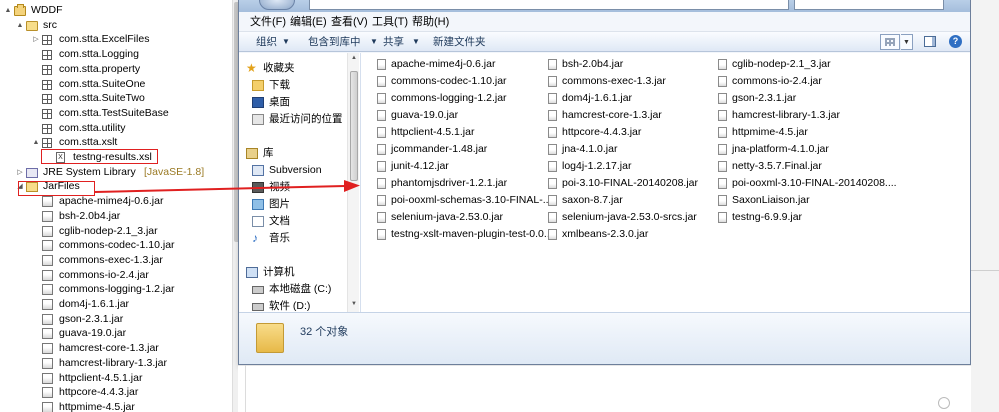 The image size is (999, 412). Describe the element at coordinates (390, 22) in the screenshot. I see `menu-item: 工具(T)` at that location.